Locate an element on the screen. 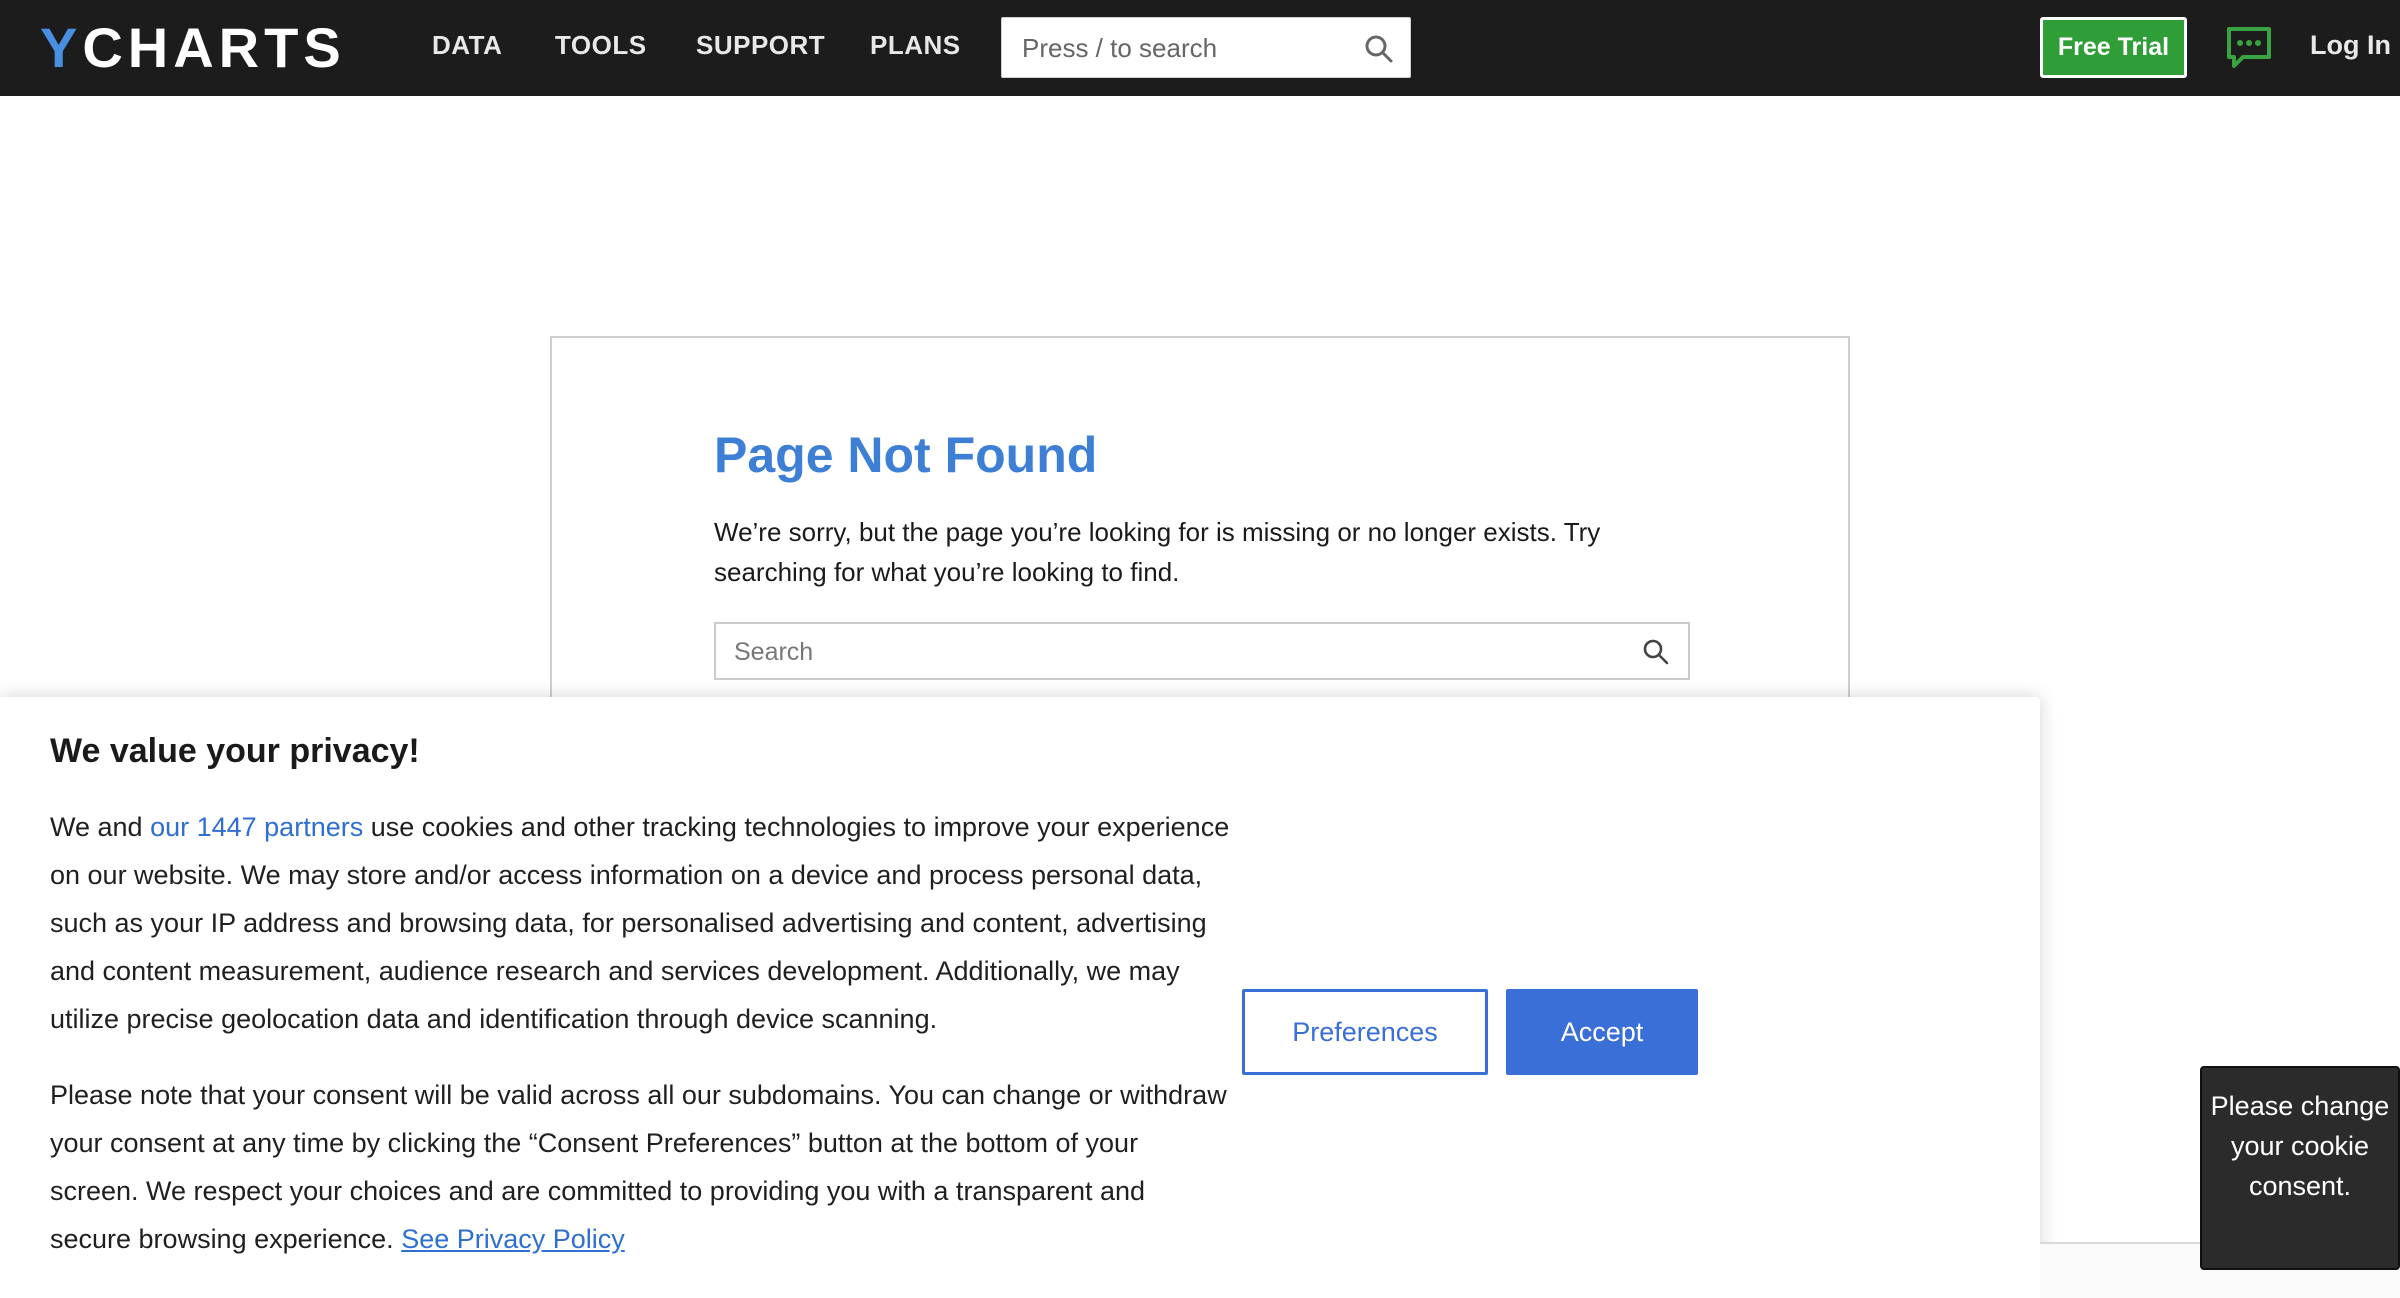 This screenshot has width=2400, height=1298. page-title: Page Not Found is located at coordinates (906, 455).